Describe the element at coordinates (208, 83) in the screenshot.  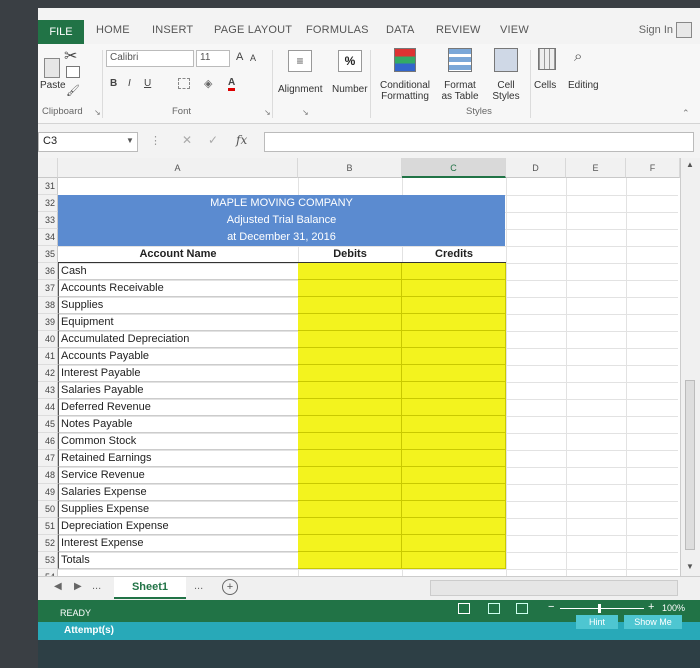
I see `fill-color-icon: ◈` at that location.